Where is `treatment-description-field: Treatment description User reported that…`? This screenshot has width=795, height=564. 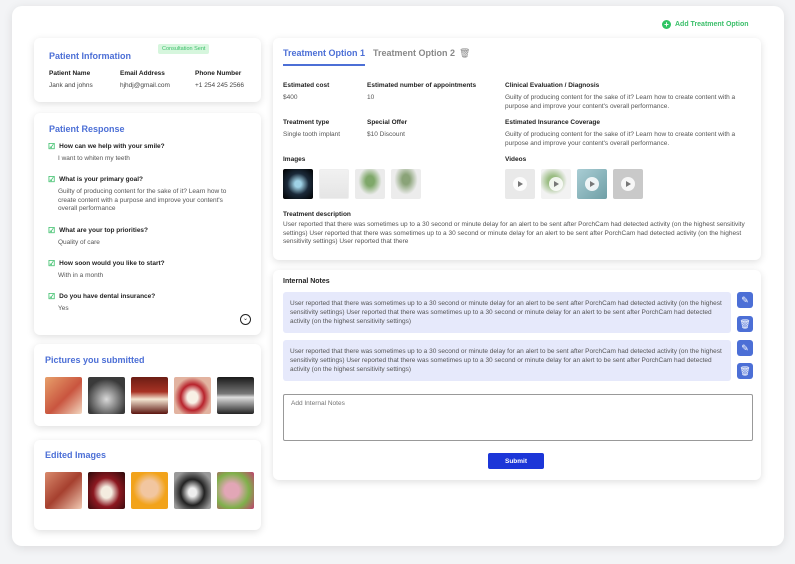
treatment-description-field: Treatment description User reported that… is located at coordinates (515, 229).